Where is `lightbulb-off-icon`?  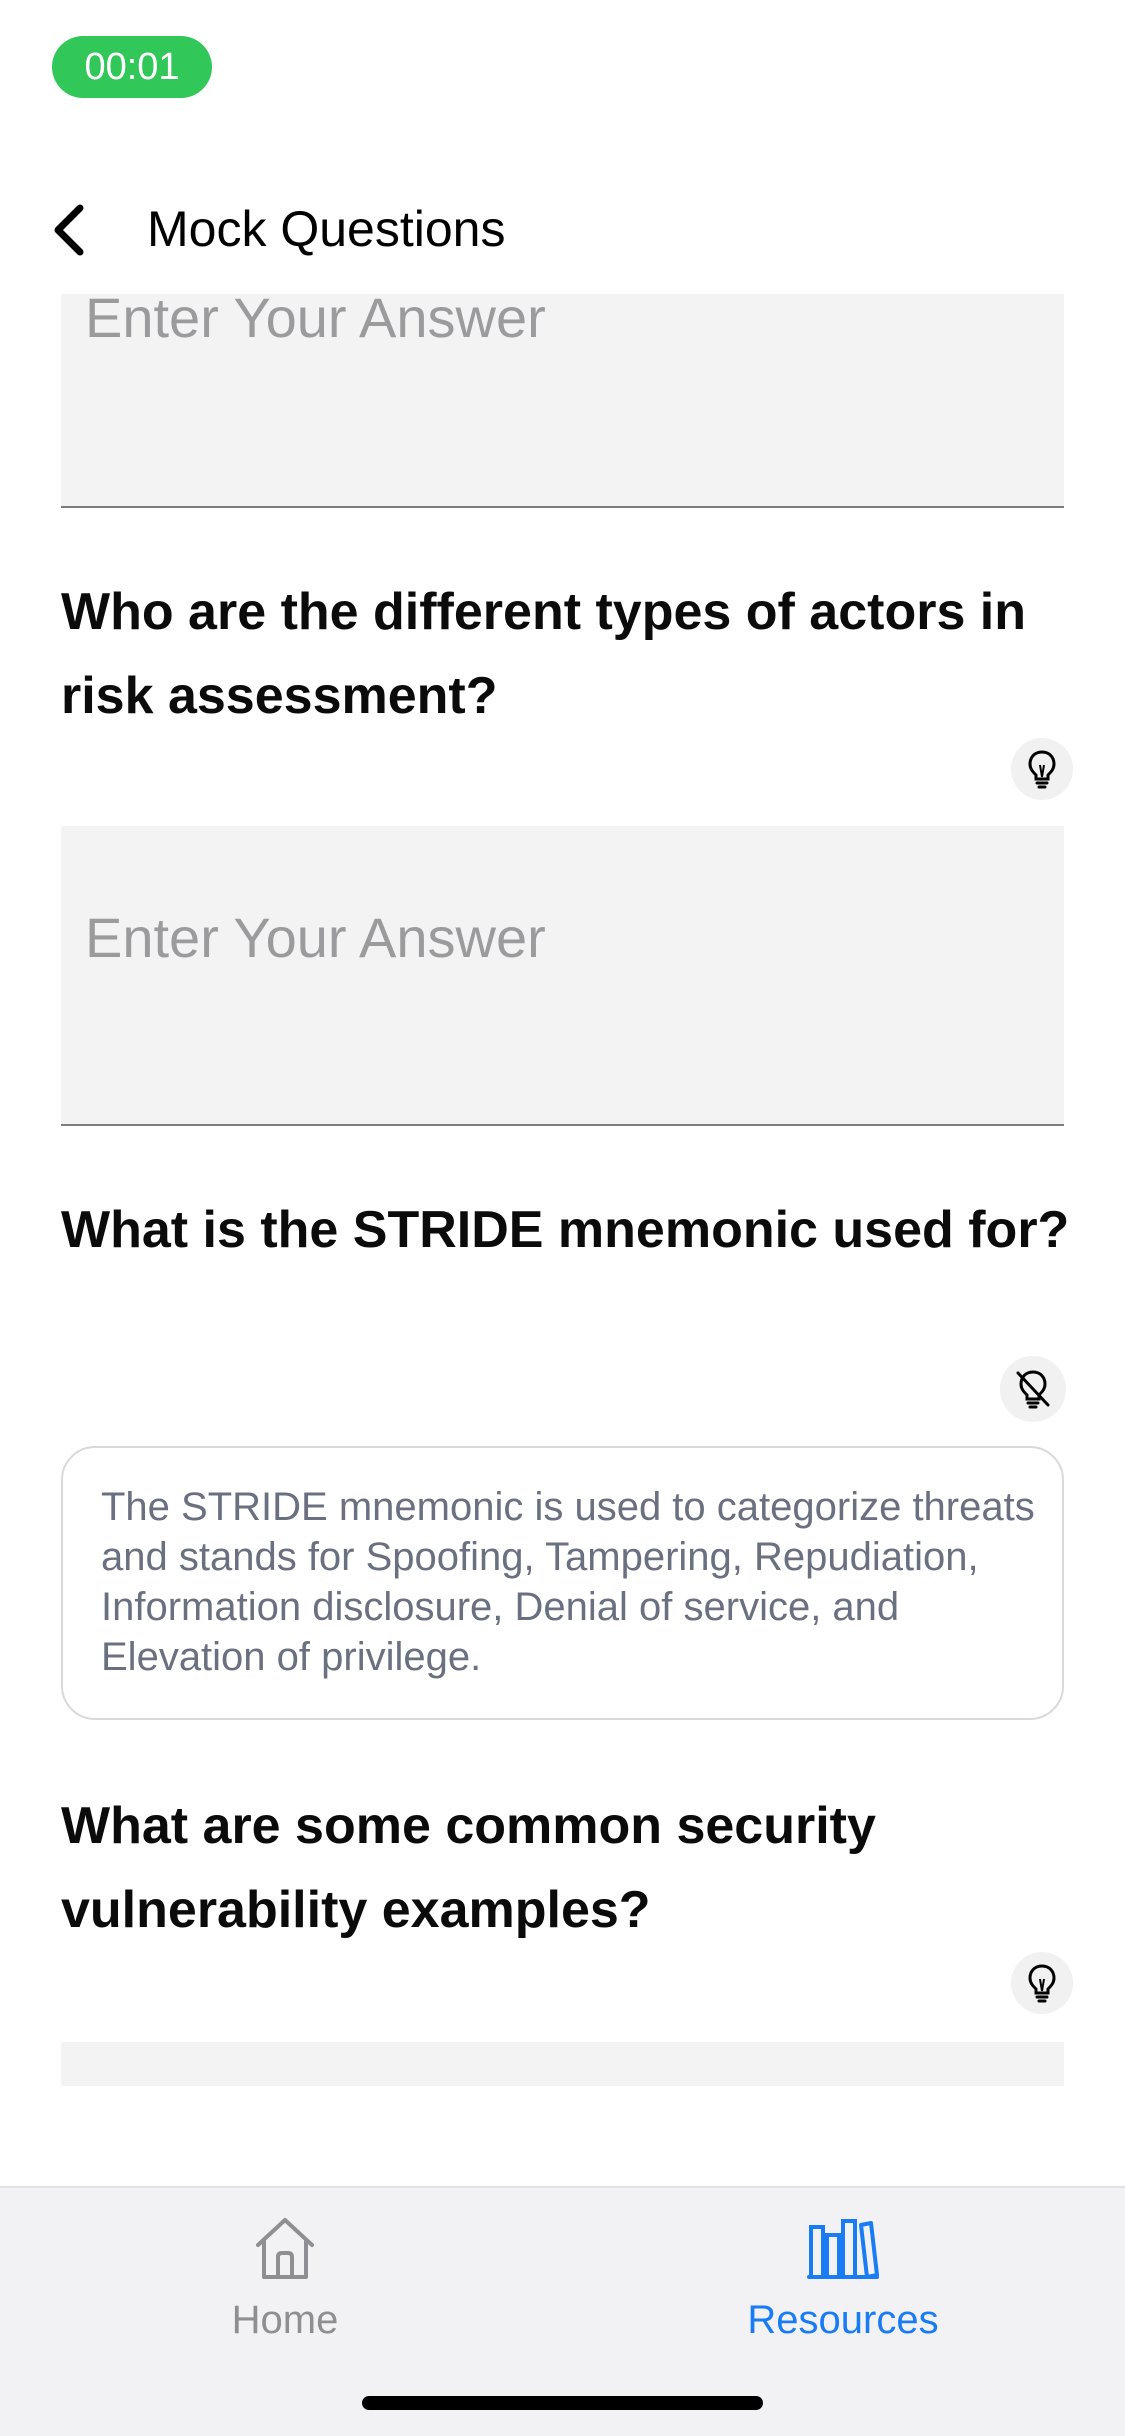
lightbulb-off-icon is located at coordinates (1033, 1389).